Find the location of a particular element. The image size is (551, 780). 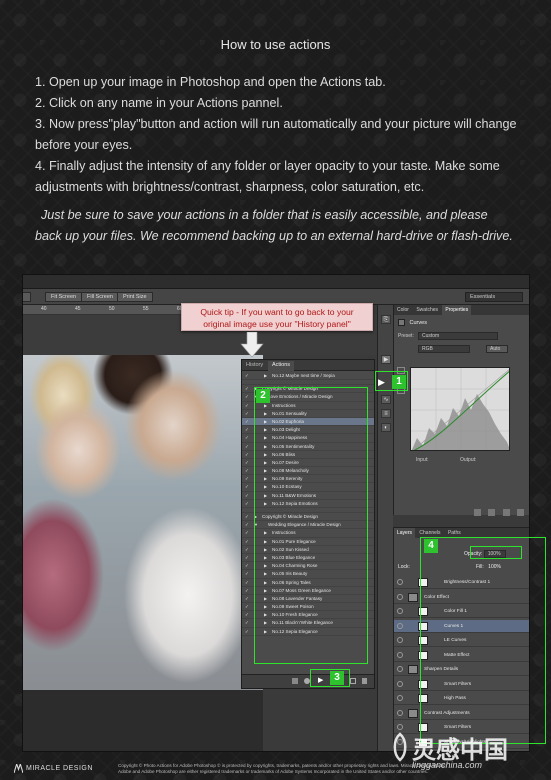

view-previous-icon is located at coordinates (492, 512).